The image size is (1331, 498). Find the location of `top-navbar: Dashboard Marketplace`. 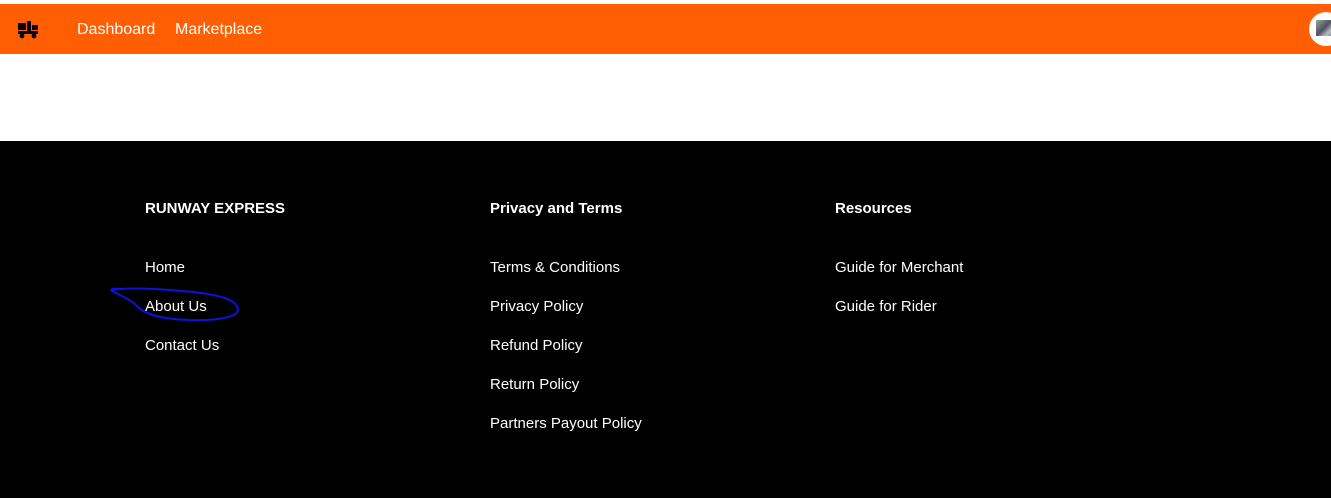

top-navbar: Dashboard Marketplace is located at coordinates (665, 29).